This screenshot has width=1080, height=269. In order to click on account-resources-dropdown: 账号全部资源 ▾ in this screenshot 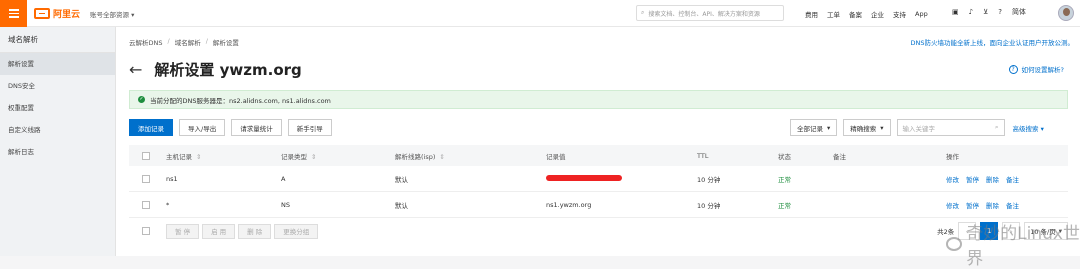, I will do `click(112, 14)`.